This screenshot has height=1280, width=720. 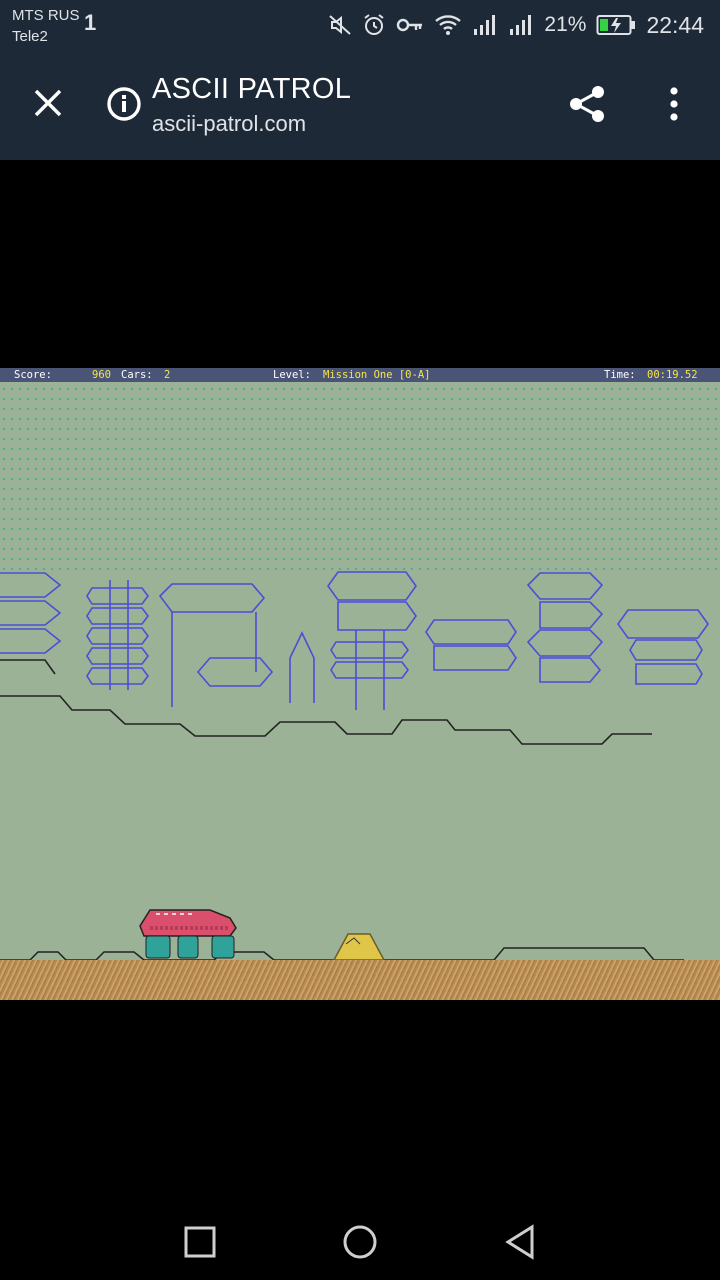 I want to click on close-button, so click(x=48, y=103).